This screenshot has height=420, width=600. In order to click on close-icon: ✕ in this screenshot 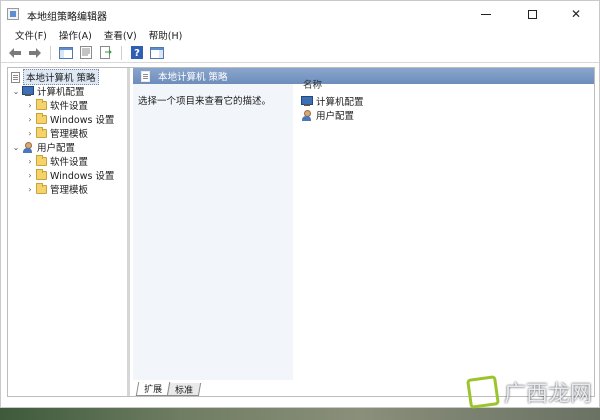, I will do `click(576, 14)`.